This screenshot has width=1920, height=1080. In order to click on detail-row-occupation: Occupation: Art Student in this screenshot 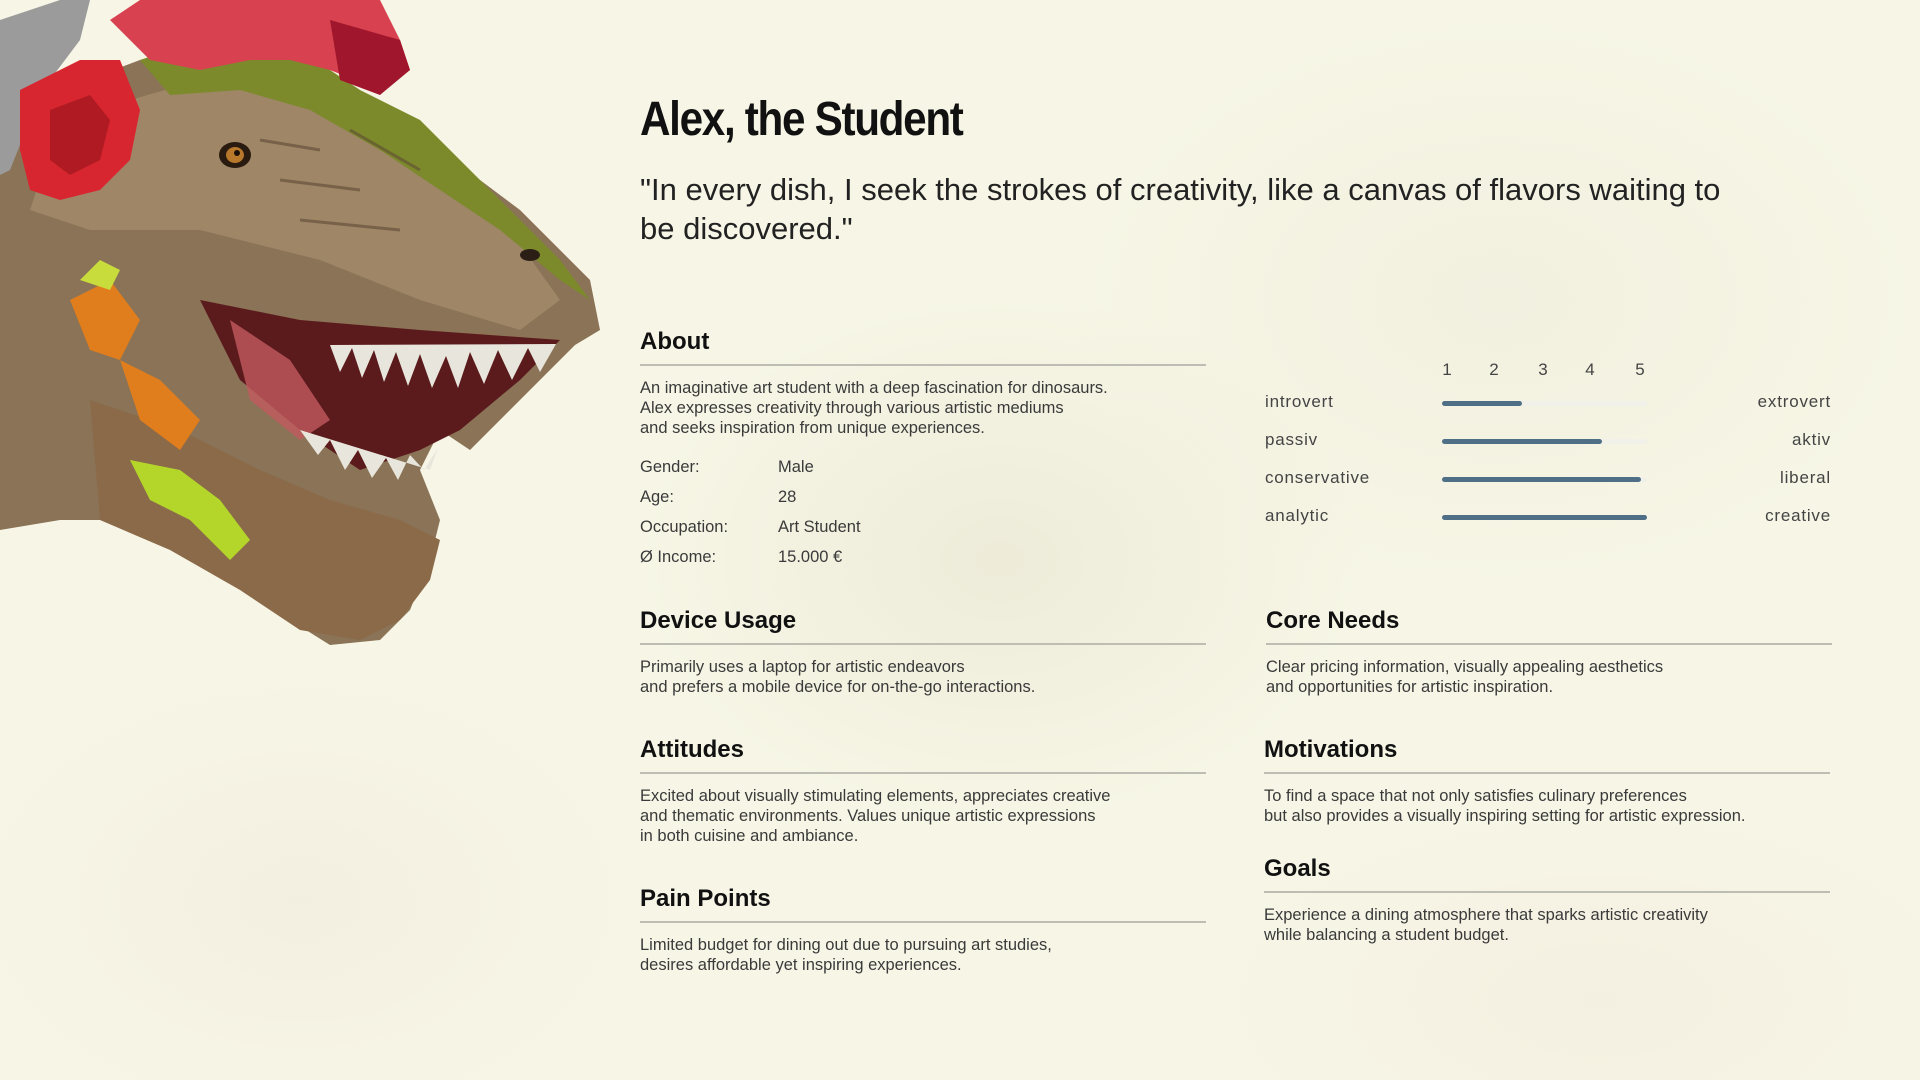, I will do `click(923, 527)`.